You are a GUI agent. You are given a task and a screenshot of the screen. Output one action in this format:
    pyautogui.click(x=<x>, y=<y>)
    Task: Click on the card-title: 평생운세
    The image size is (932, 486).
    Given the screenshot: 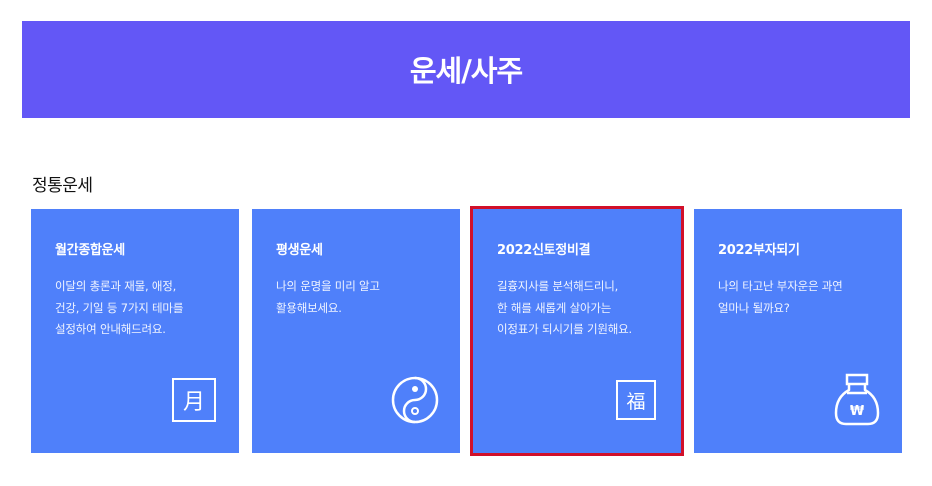 What is the action you would take?
    pyautogui.click(x=299, y=250)
    